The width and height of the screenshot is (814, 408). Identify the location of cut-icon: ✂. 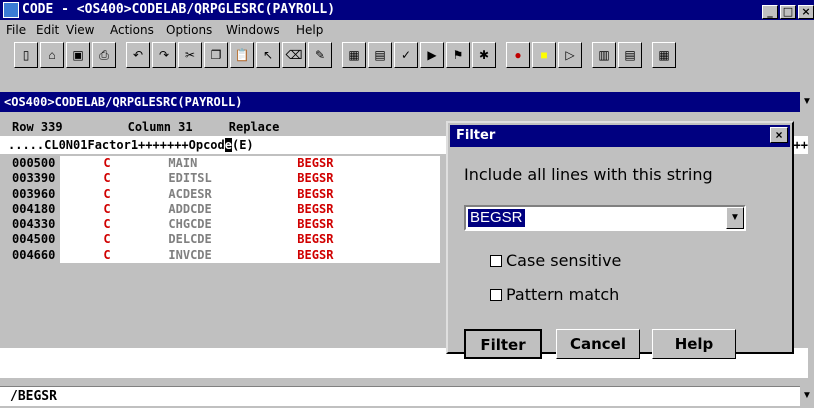
(190, 55).